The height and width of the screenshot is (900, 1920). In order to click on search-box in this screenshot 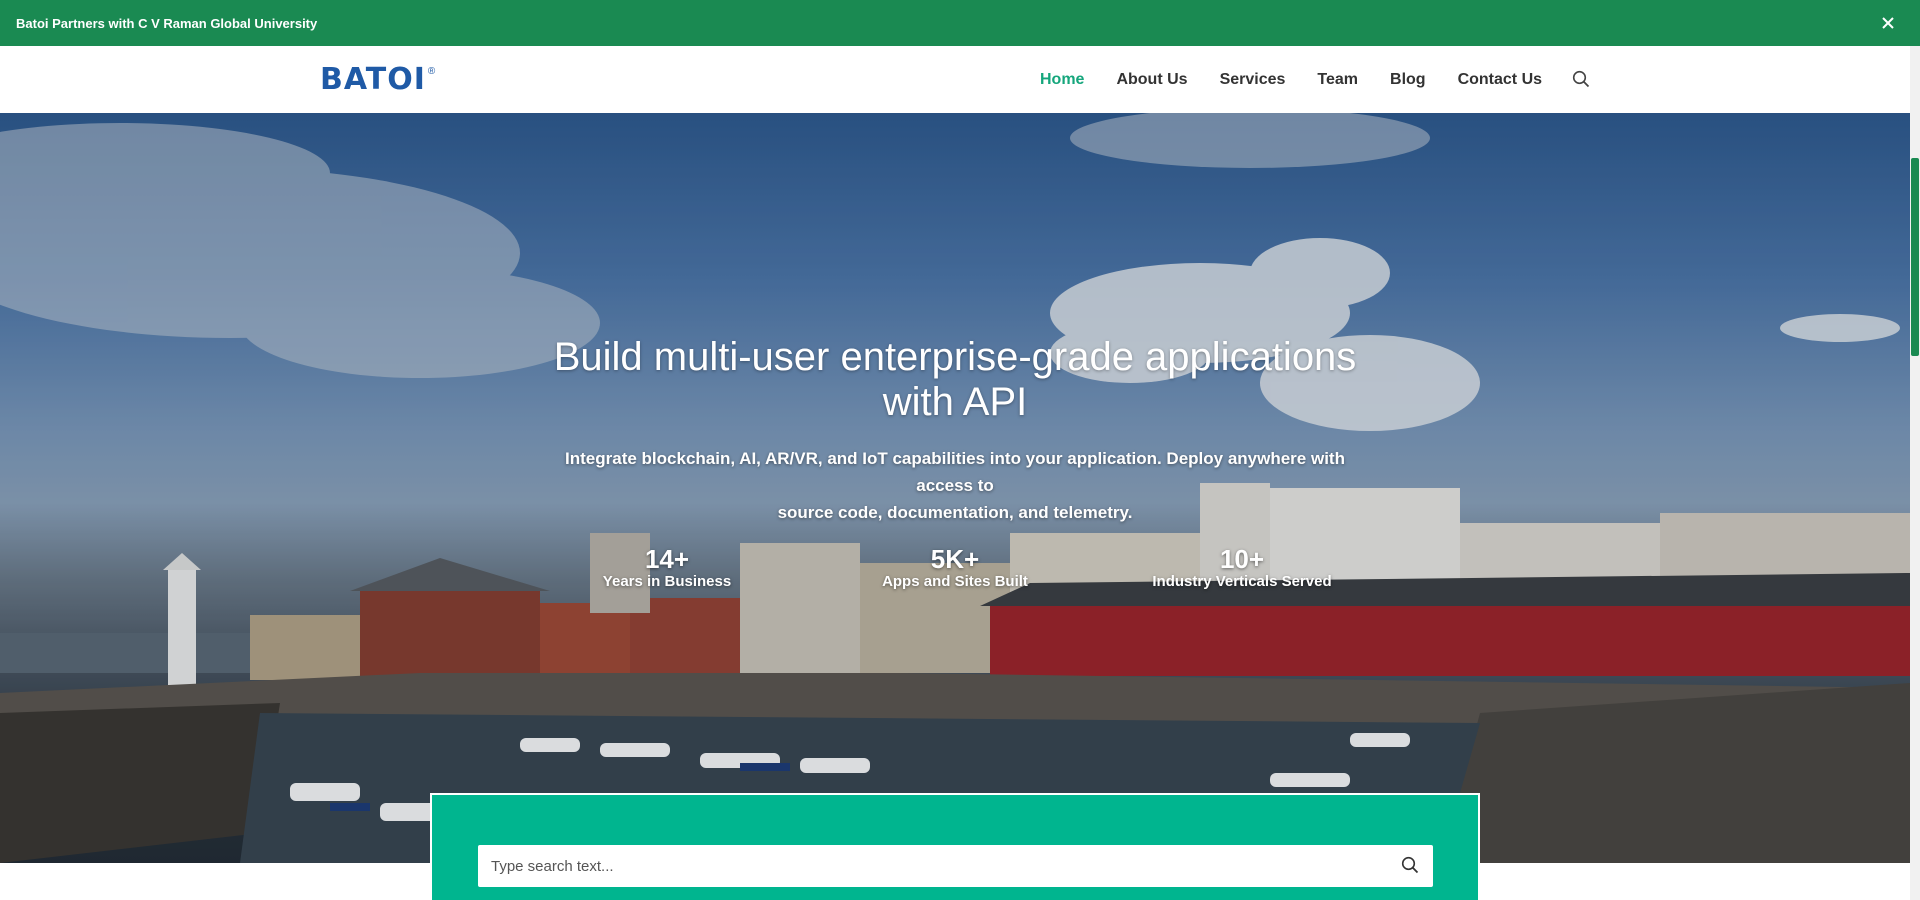, I will do `click(955, 866)`.